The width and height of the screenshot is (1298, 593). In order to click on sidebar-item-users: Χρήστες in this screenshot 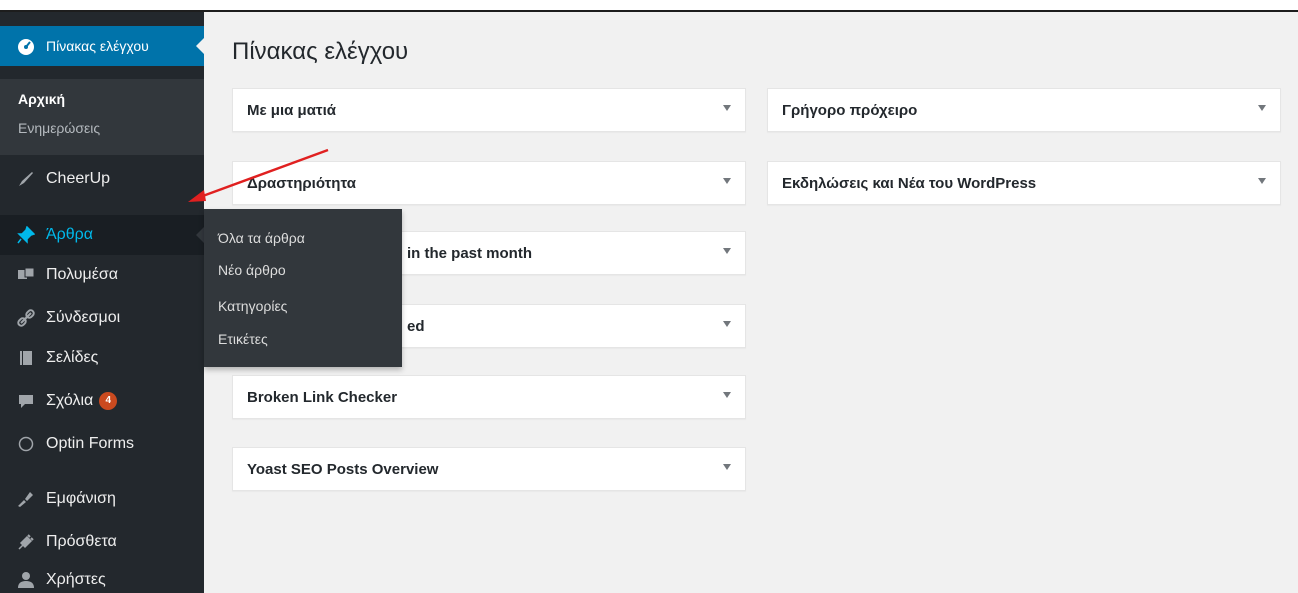, I will do `click(102, 576)`.